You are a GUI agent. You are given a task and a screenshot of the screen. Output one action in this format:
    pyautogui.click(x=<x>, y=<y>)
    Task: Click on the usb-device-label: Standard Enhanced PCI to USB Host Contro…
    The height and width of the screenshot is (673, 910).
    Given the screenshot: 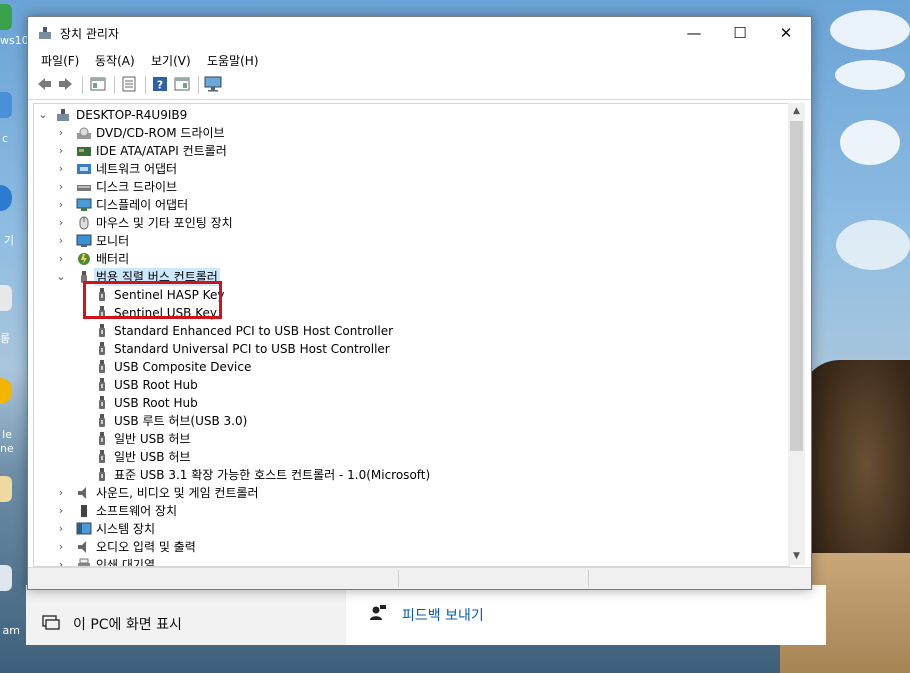 What is the action you would take?
    pyautogui.click(x=254, y=331)
    